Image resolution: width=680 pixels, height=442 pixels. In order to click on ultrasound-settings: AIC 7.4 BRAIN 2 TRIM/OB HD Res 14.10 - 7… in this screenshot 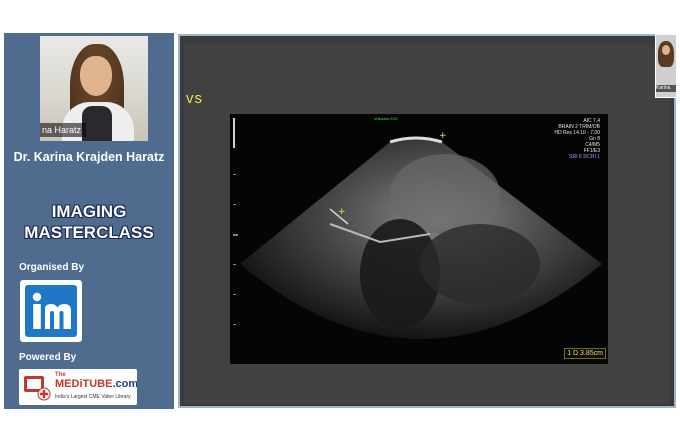, I will do `click(577, 139)`.